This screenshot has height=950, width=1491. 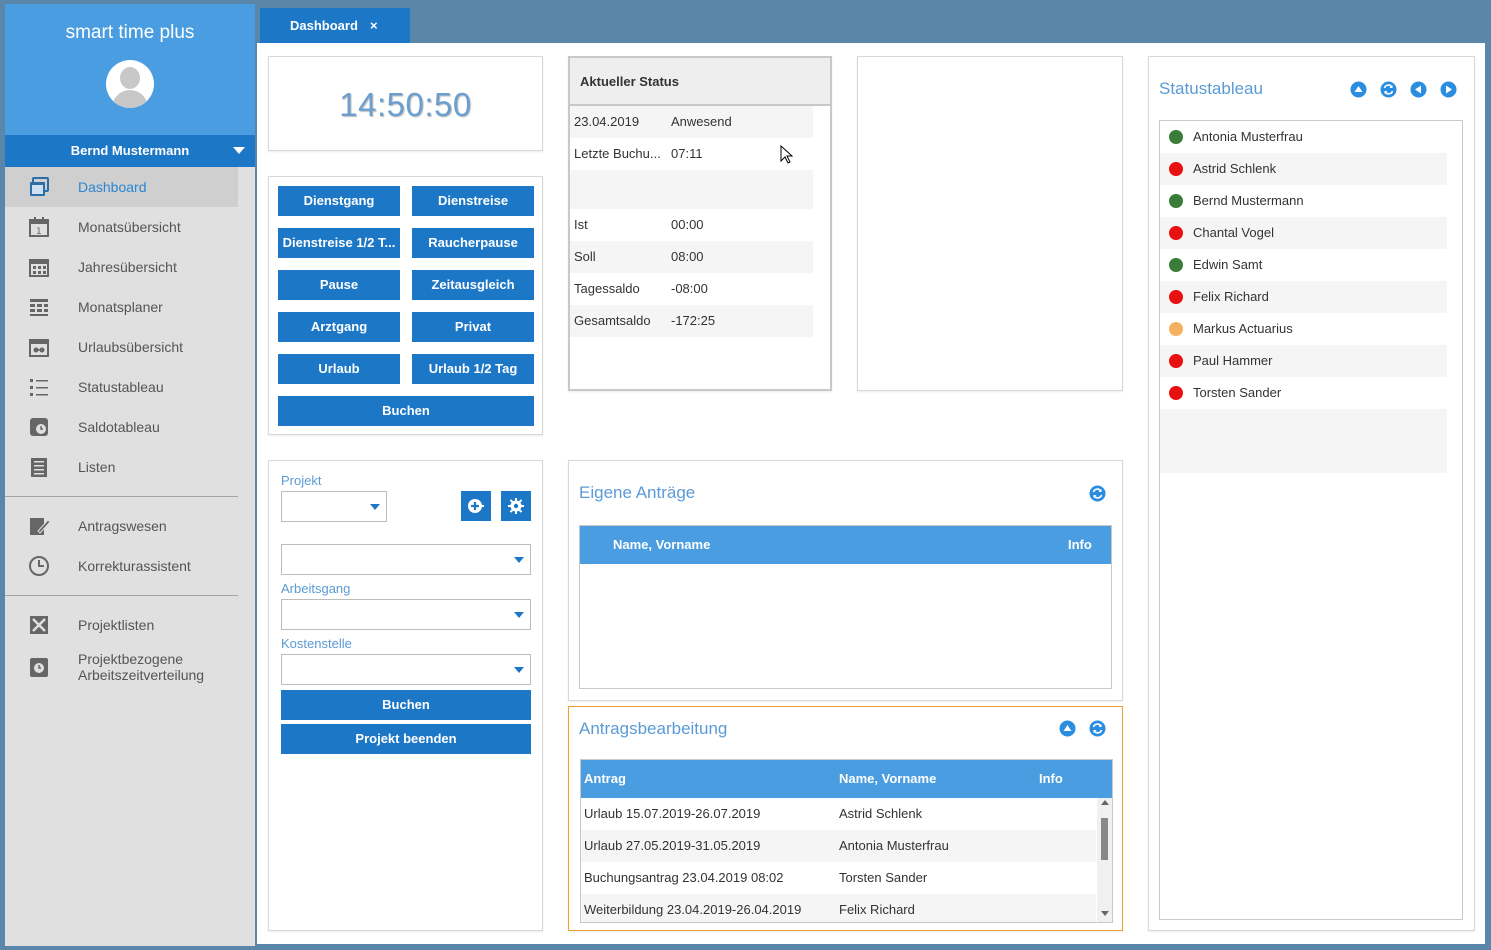 I want to click on status-value: Anwesend, so click(x=740, y=122).